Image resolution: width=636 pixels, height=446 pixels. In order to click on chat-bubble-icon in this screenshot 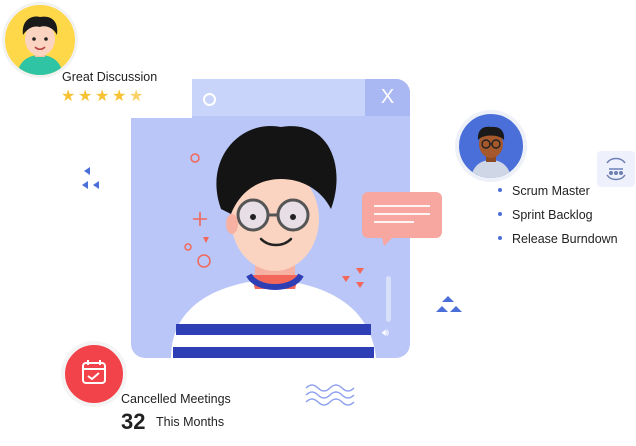, I will do `click(402, 219)`.